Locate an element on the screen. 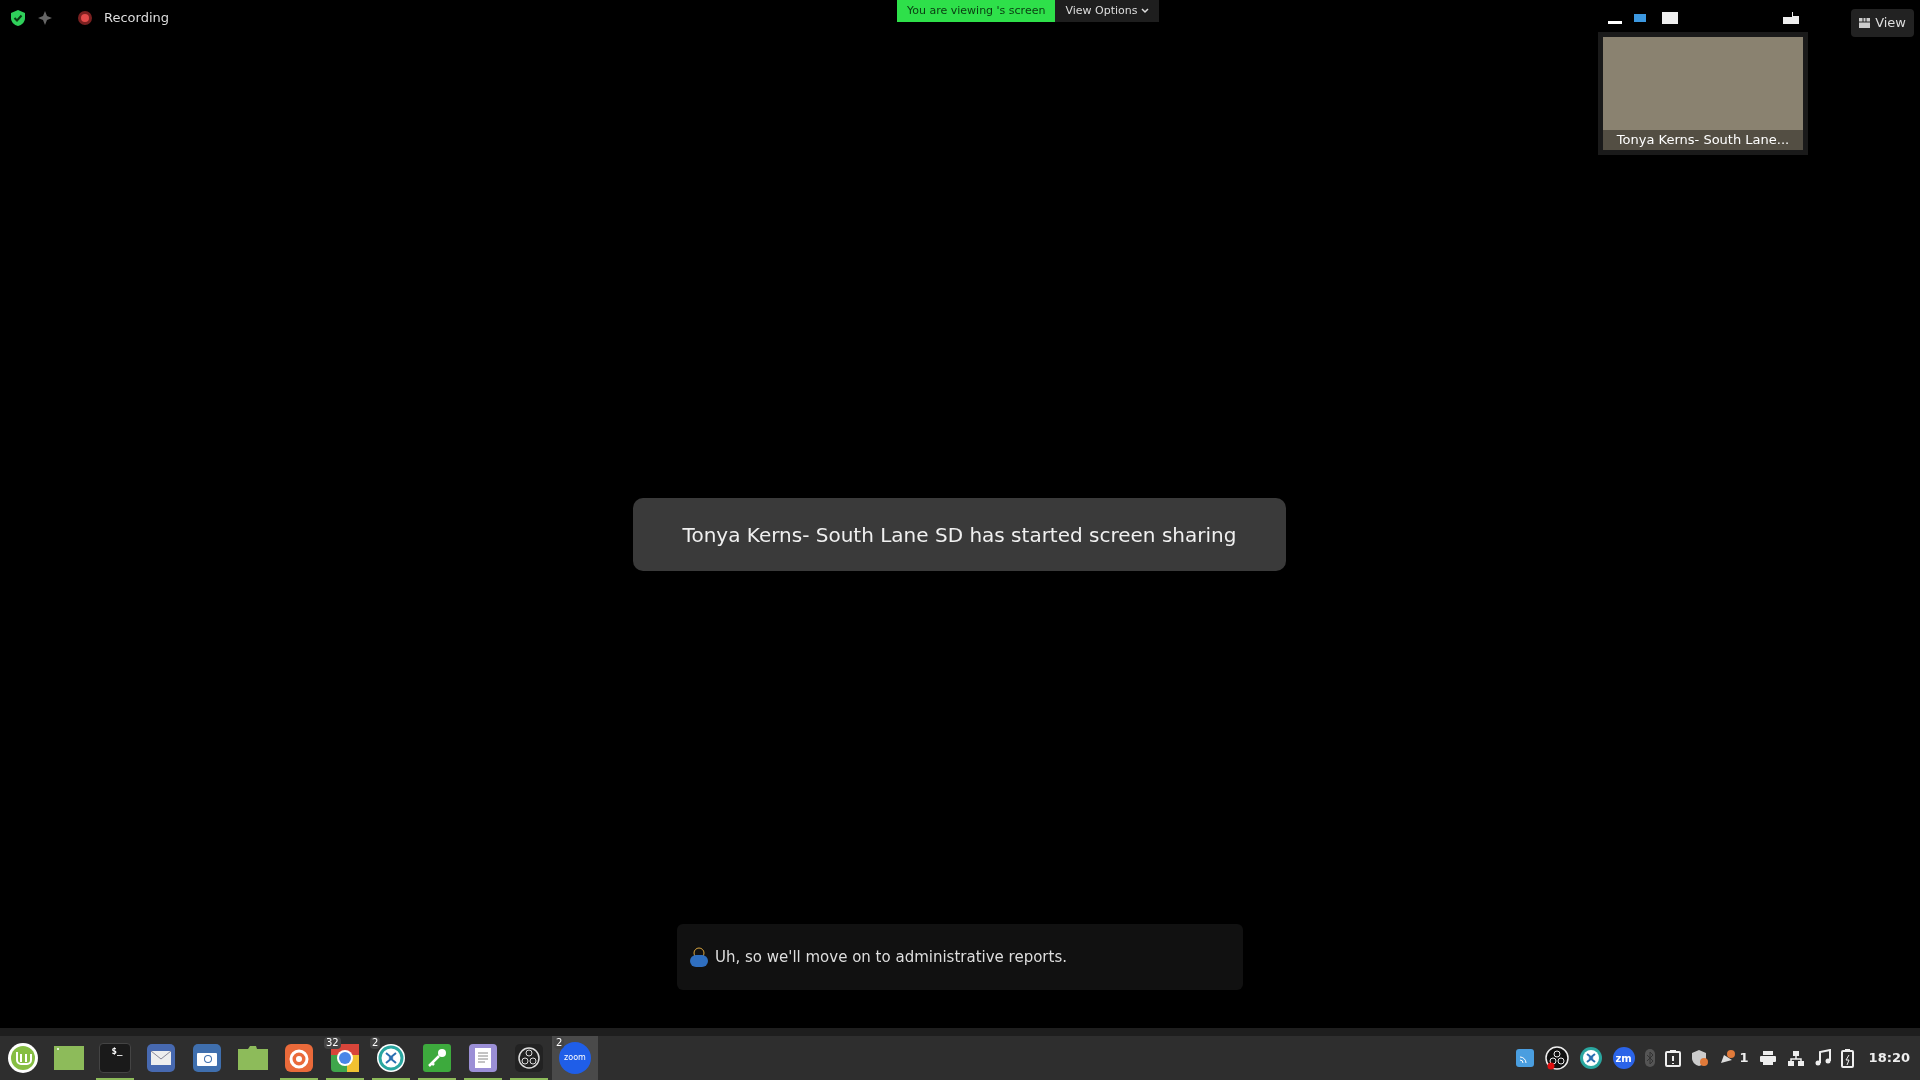 The width and height of the screenshot is (1920, 1080). taskbar-app-button: $_ is located at coordinates (115, 1058).